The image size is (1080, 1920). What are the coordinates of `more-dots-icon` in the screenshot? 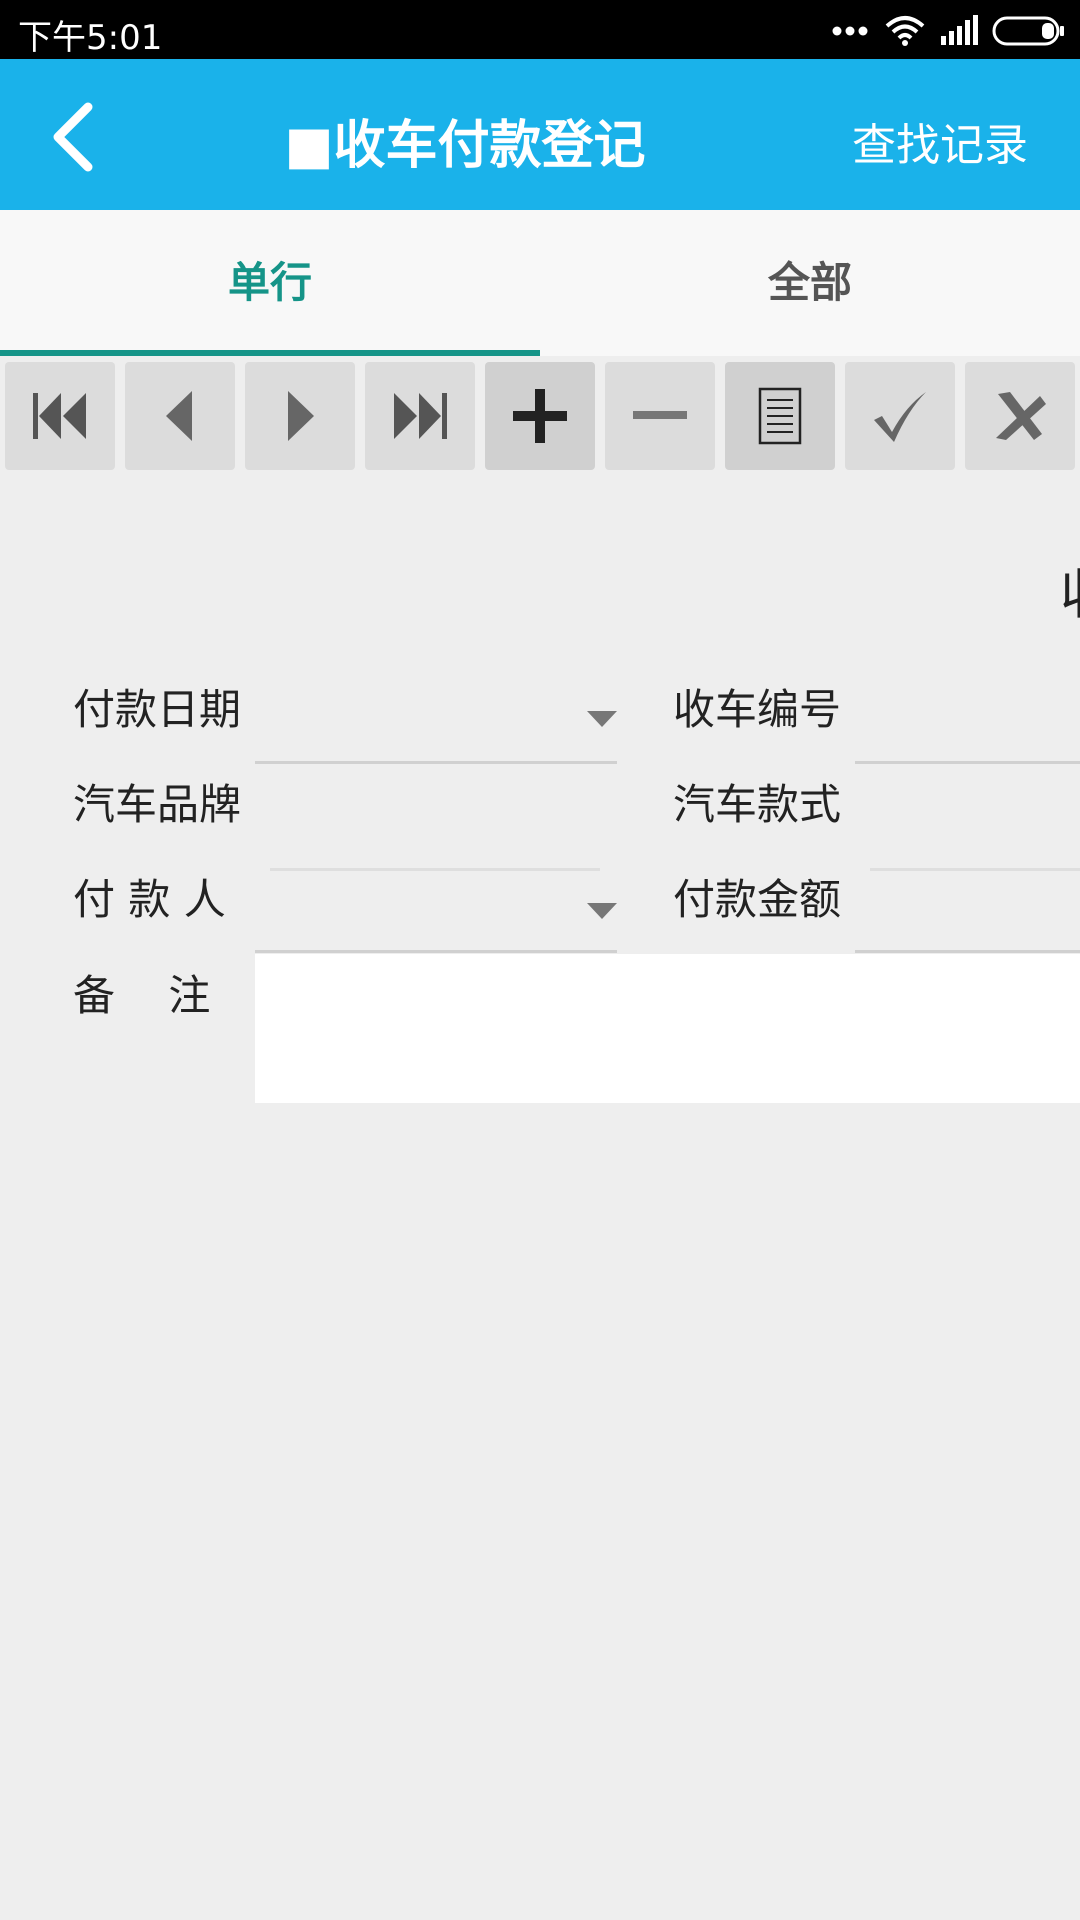 It's located at (850, 31).